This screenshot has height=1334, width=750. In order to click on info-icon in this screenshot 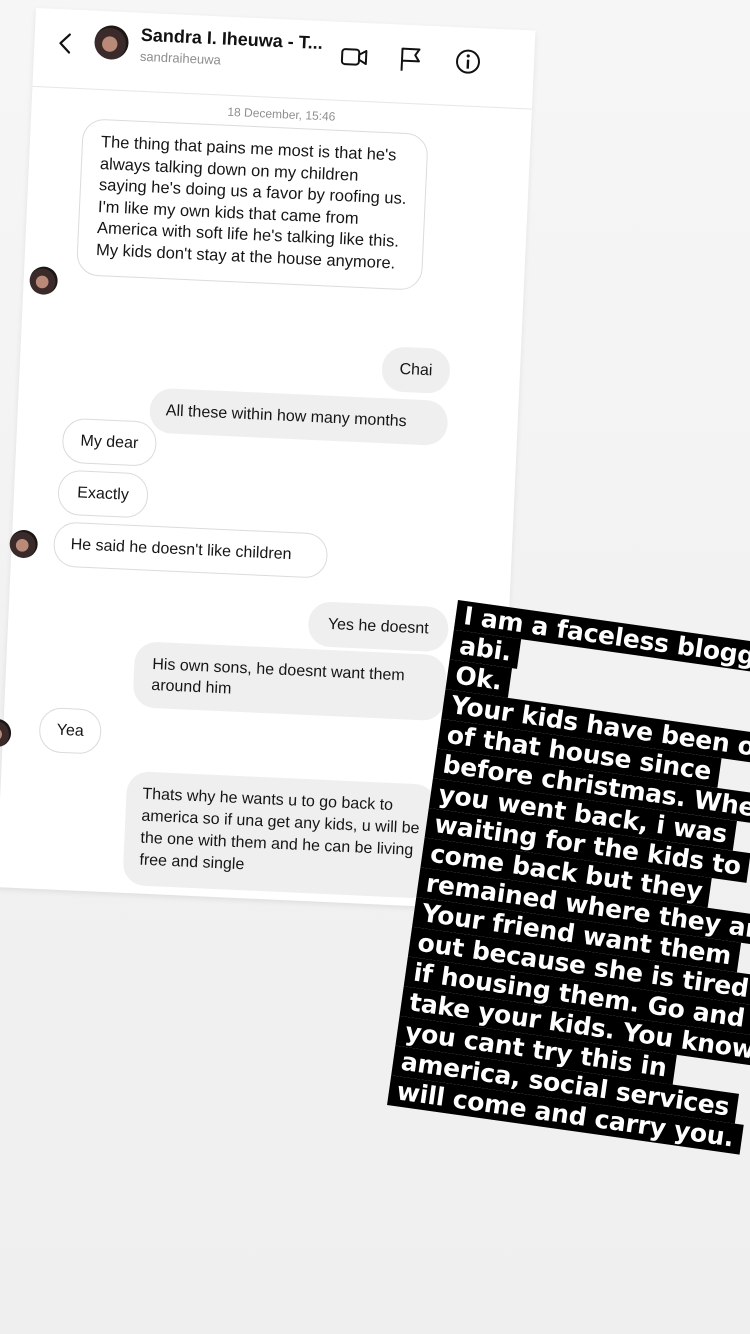, I will do `click(467, 61)`.